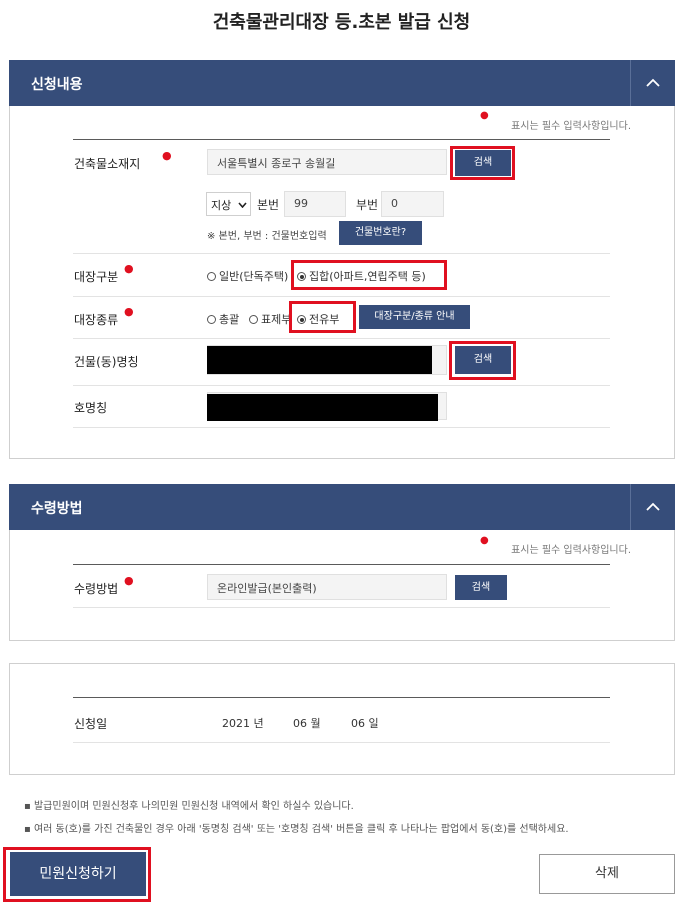 This screenshot has width=693, height=909. Describe the element at coordinates (307, 723) in the screenshot. I see `apply-month: 06 월` at that location.